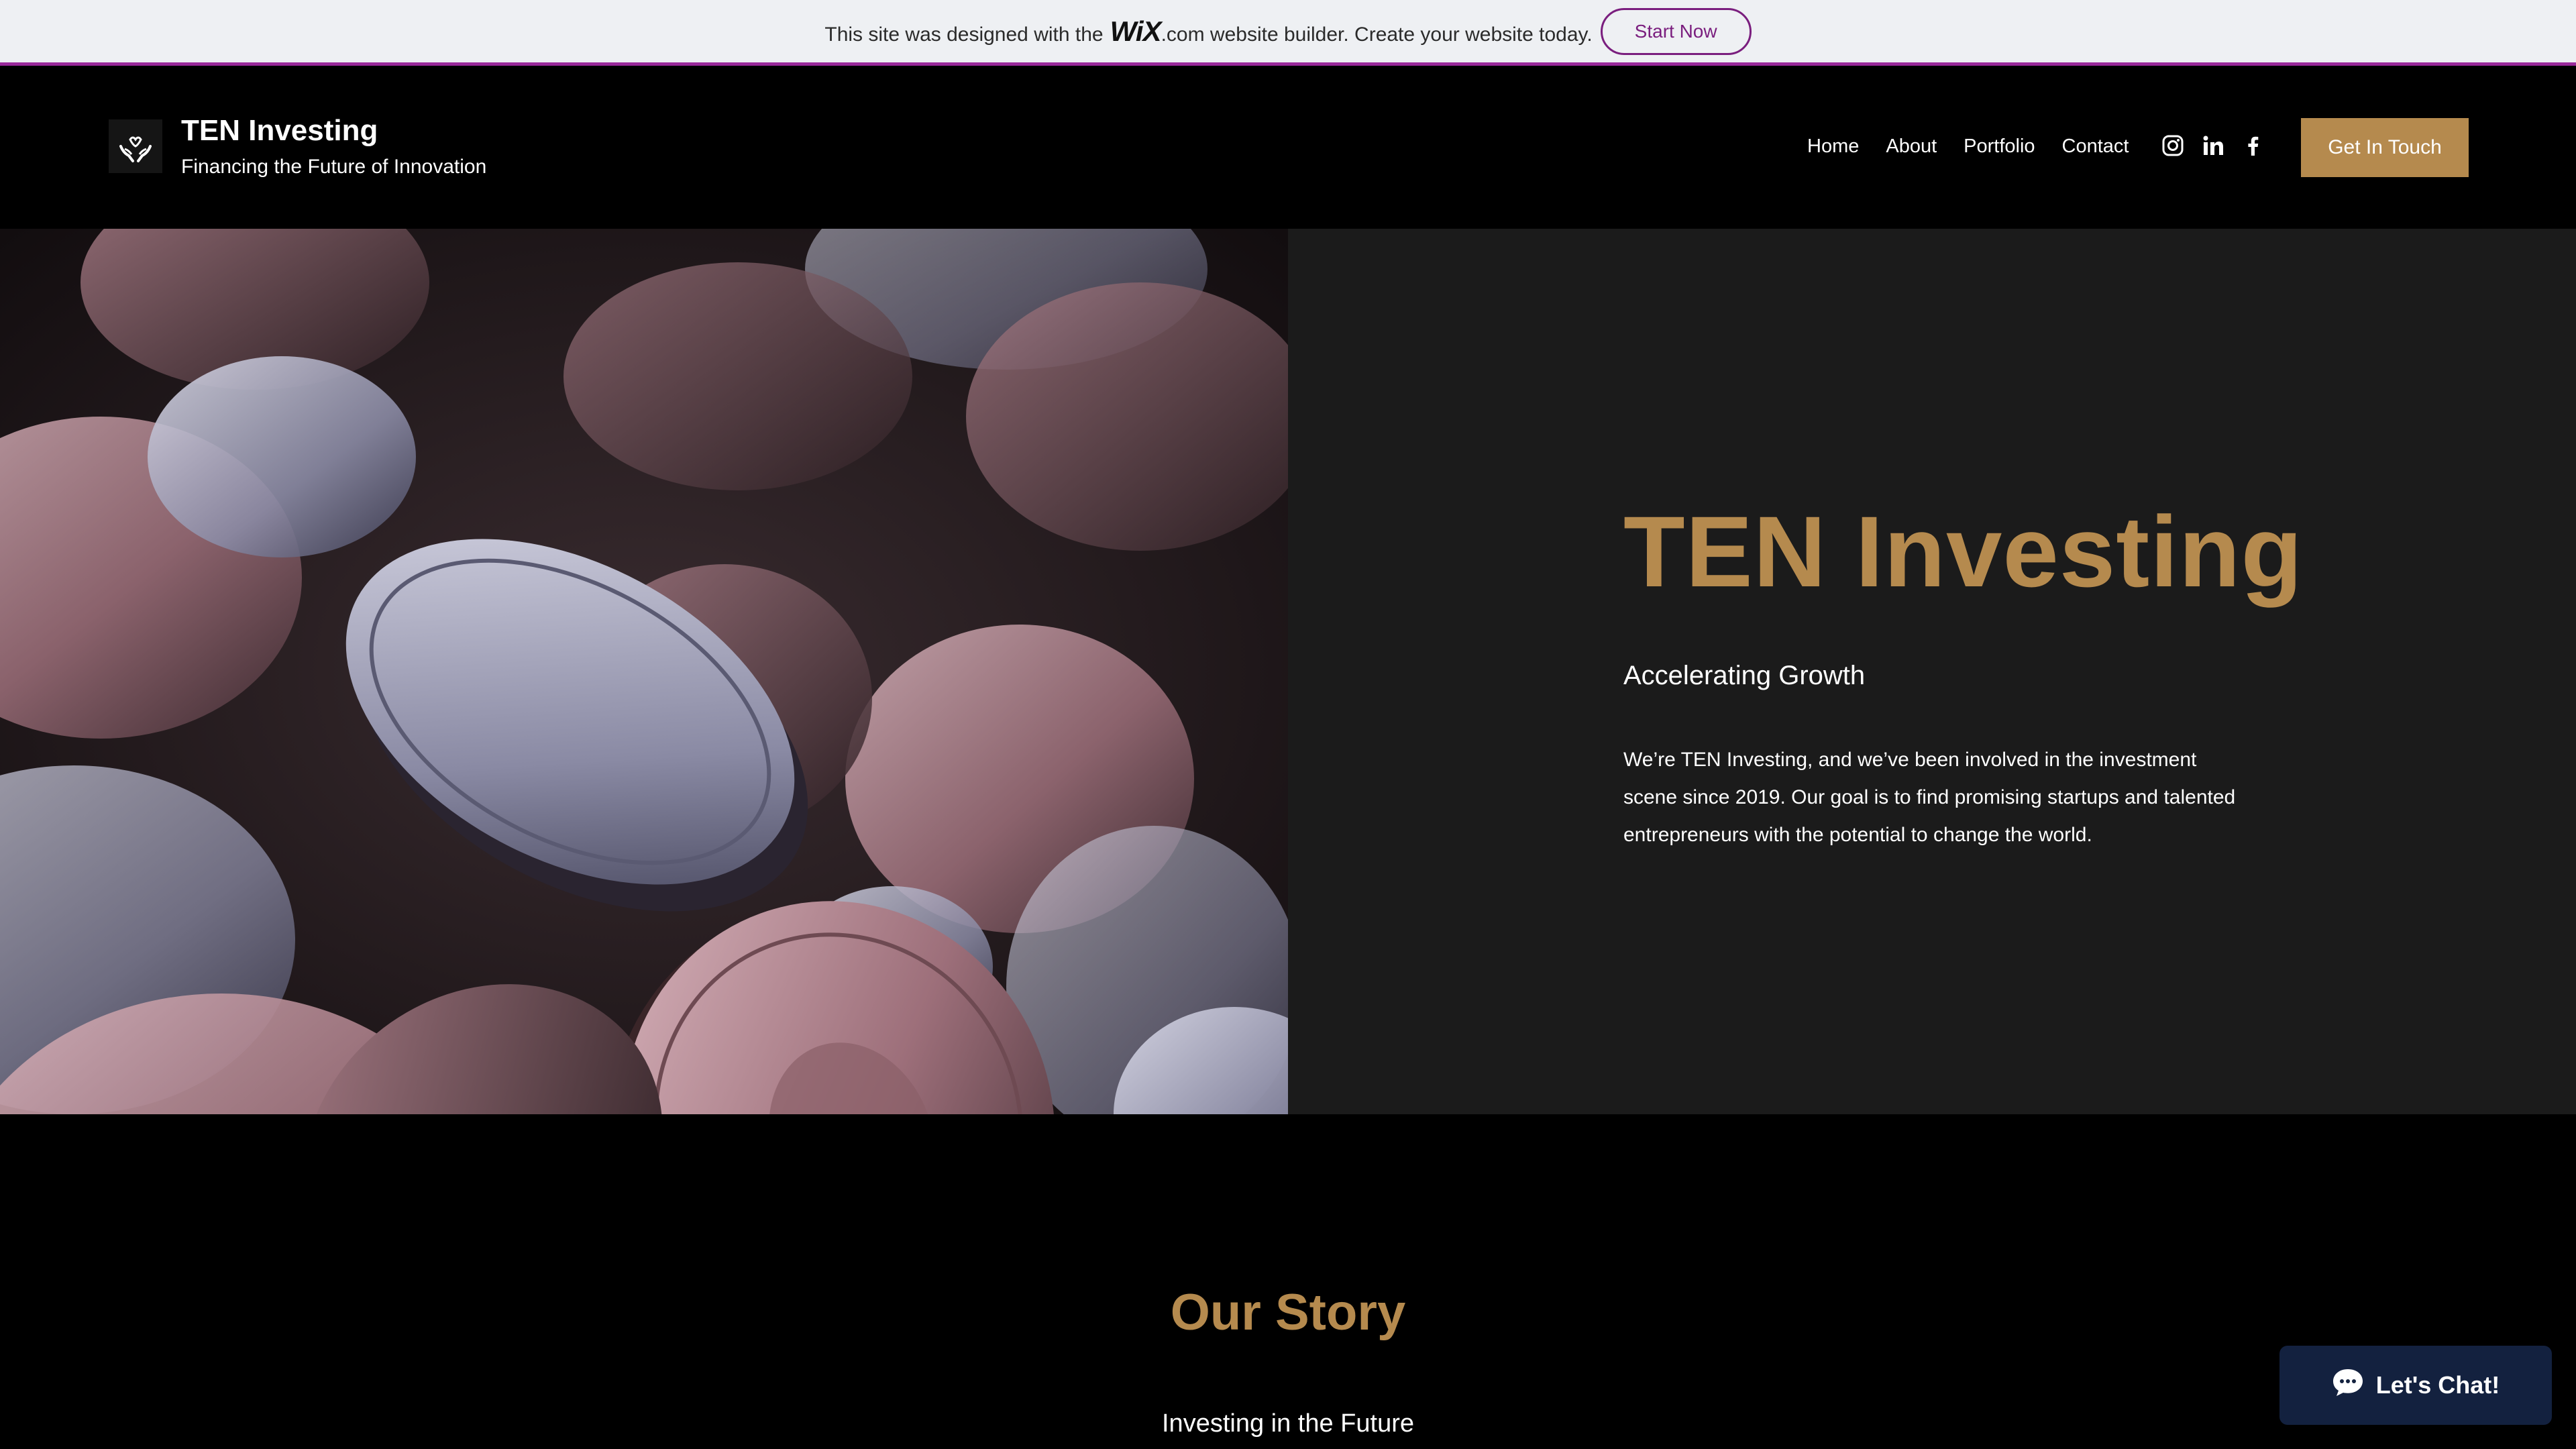 Image resolution: width=2576 pixels, height=1449 pixels. Describe the element at coordinates (1911, 147) in the screenshot. I see `nav-about: About` at that location.